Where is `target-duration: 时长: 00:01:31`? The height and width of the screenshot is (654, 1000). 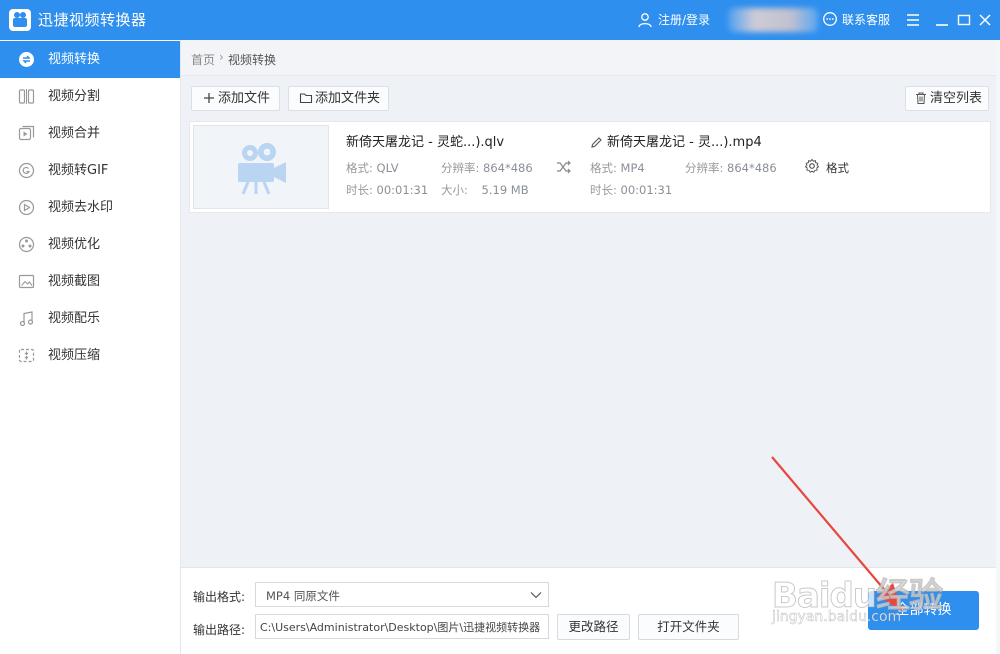 target-duration: 时长: 00:01:31 is located at coordinates (631, 190).